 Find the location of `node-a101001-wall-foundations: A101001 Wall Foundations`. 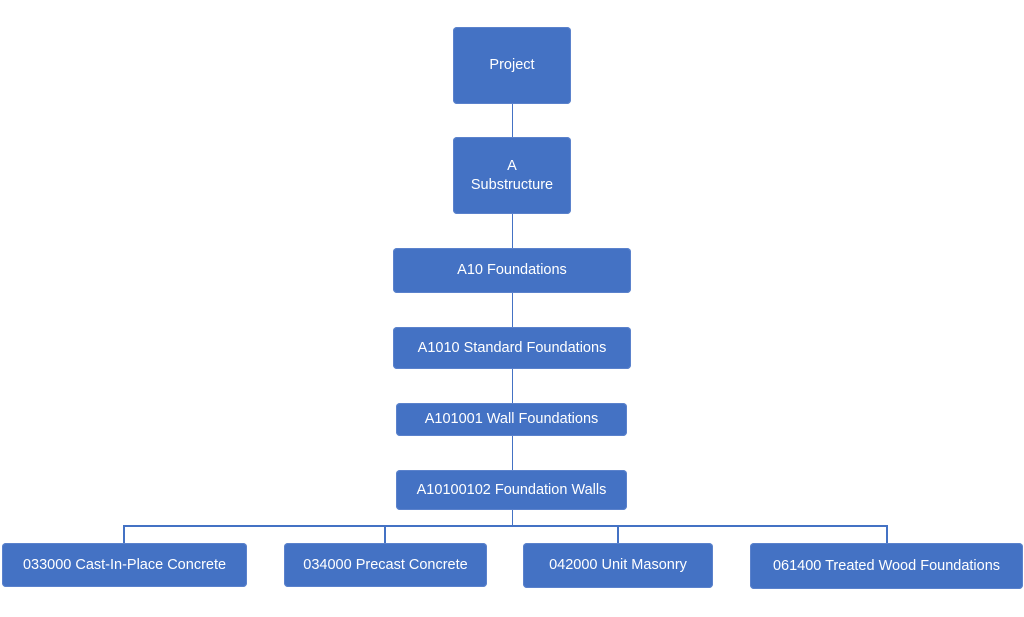

node-a101001-wall-foundations: A101001 Wall Foundations is located at coordinates (511, 419).